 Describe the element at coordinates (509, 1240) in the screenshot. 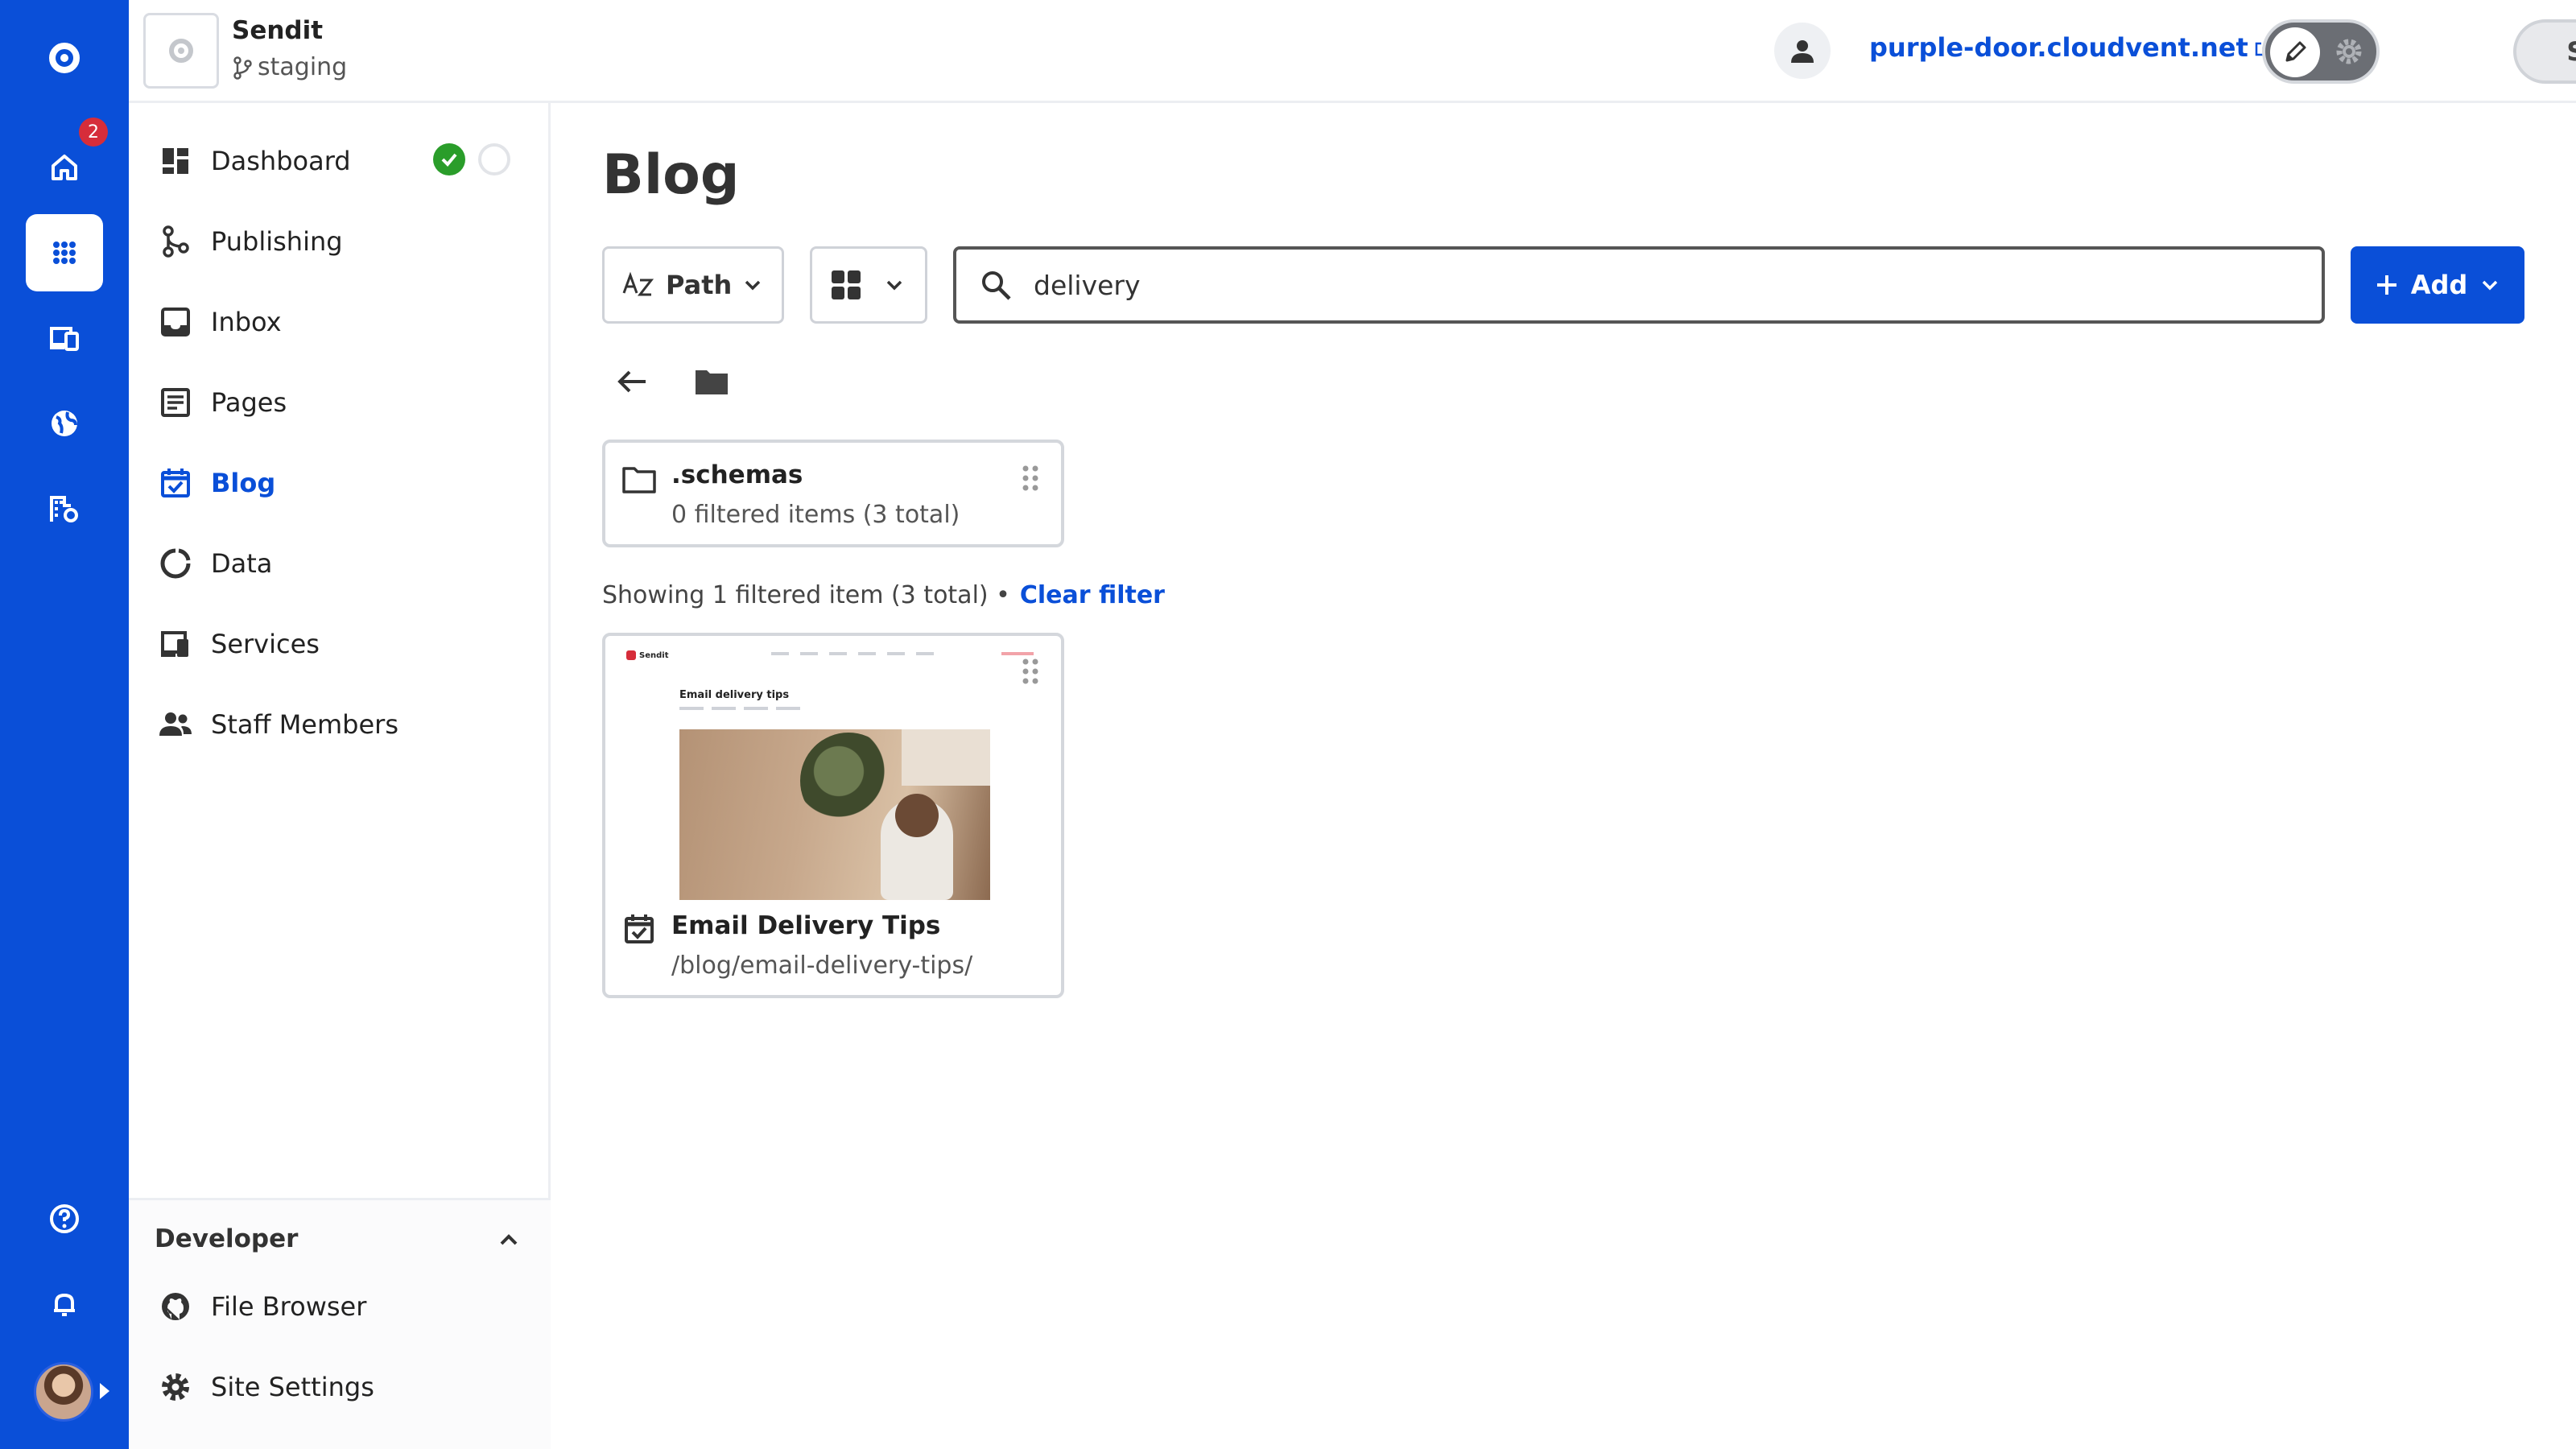

I see `chevron-up-icon` at that location.